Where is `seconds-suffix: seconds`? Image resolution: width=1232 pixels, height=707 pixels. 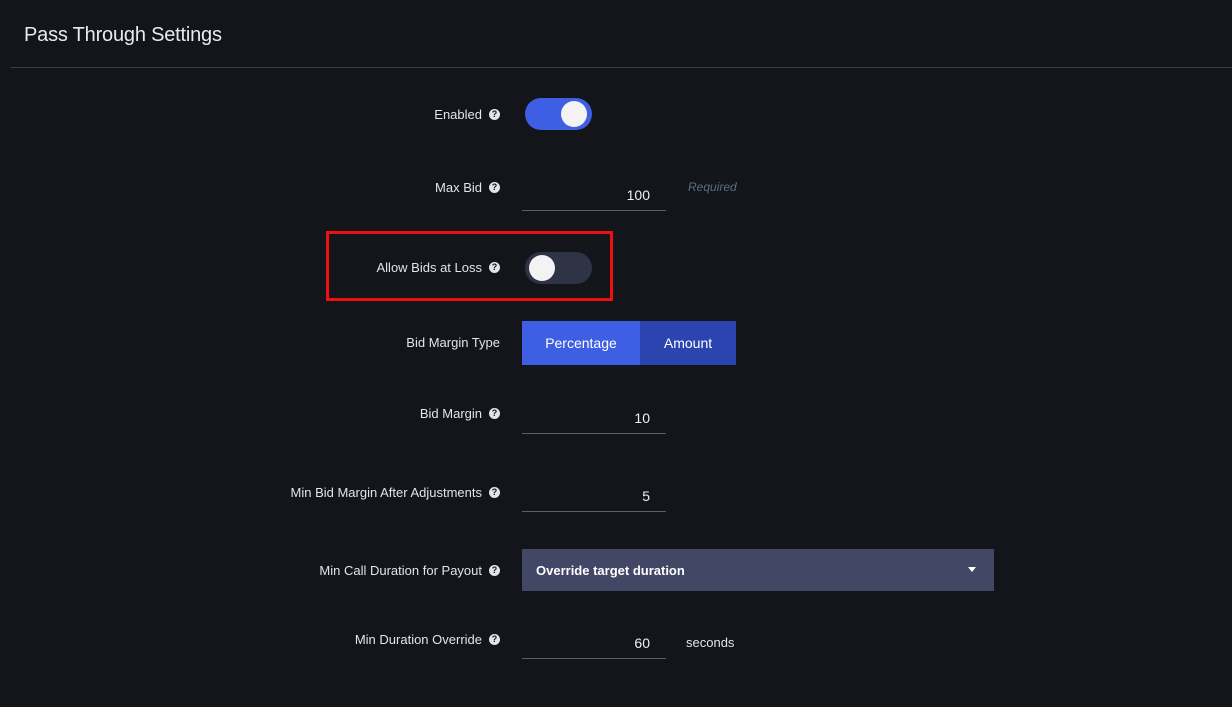 seconds-suffix: seconds is located at coordinates (710, 642).